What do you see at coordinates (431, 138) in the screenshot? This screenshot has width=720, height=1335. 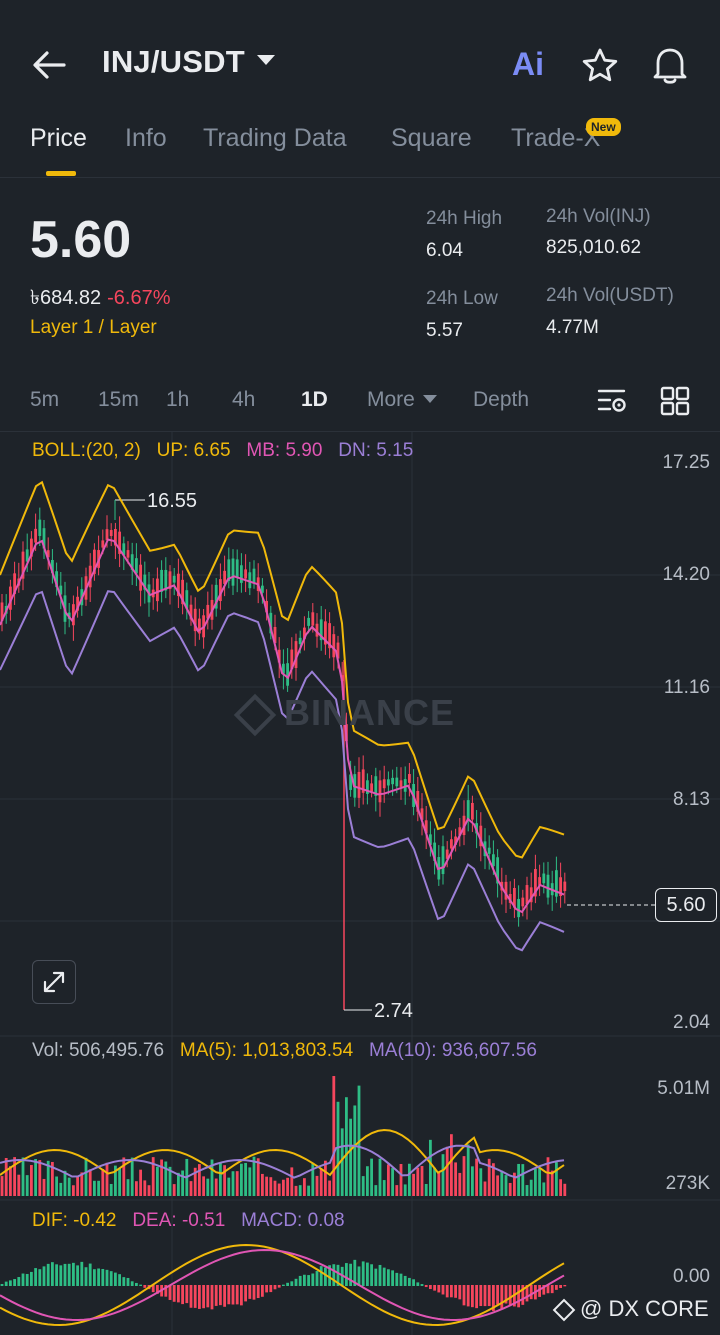 I see `tab-square: Square` at bounding box center [431, 138].